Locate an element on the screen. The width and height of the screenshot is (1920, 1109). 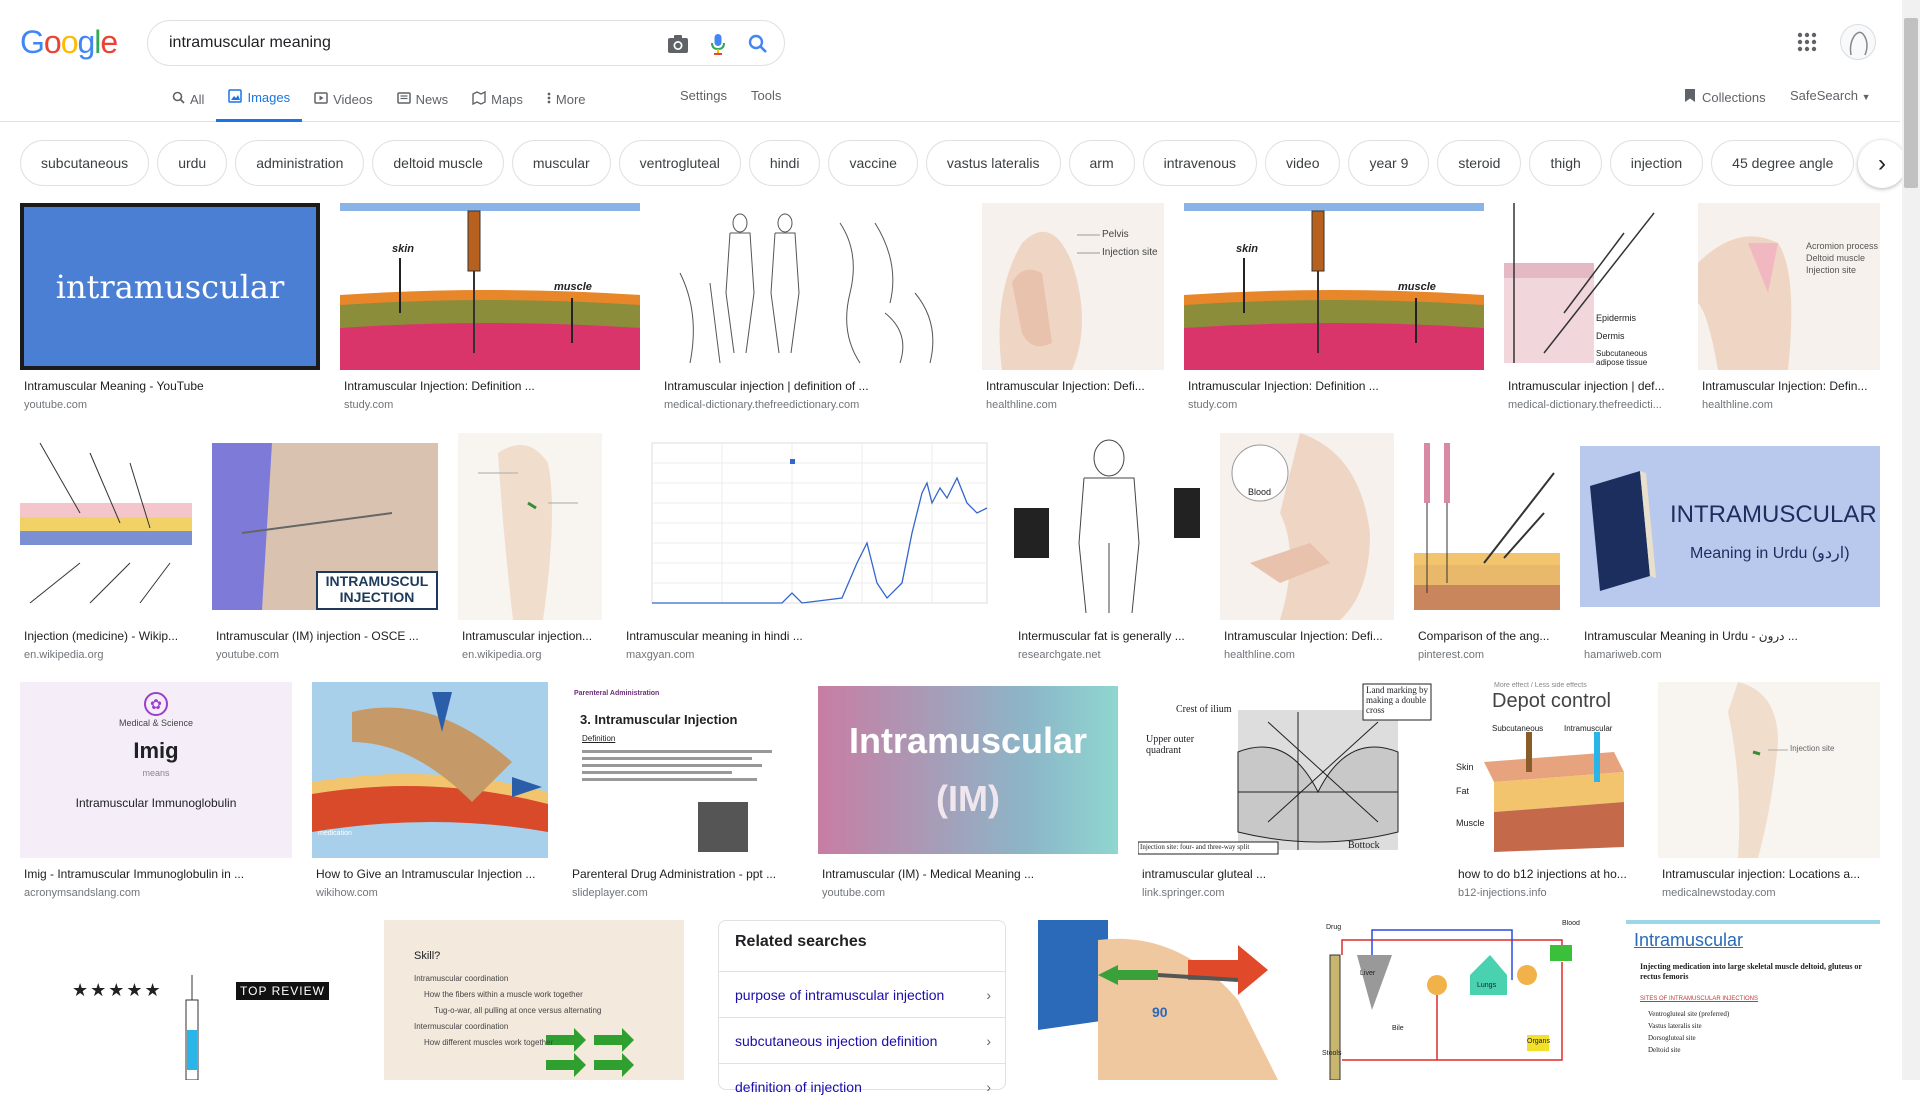
chevron-right-icon: › is located at coordinates (1882, 164).